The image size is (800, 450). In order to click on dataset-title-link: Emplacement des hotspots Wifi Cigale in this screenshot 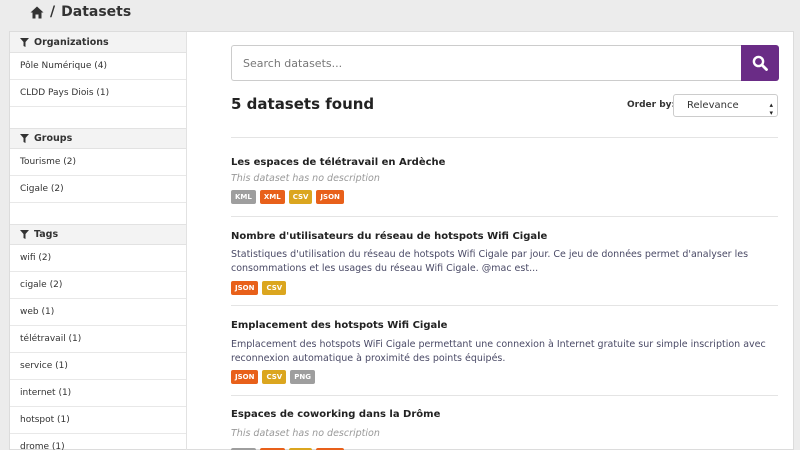, I will do `click(339, 325)`.